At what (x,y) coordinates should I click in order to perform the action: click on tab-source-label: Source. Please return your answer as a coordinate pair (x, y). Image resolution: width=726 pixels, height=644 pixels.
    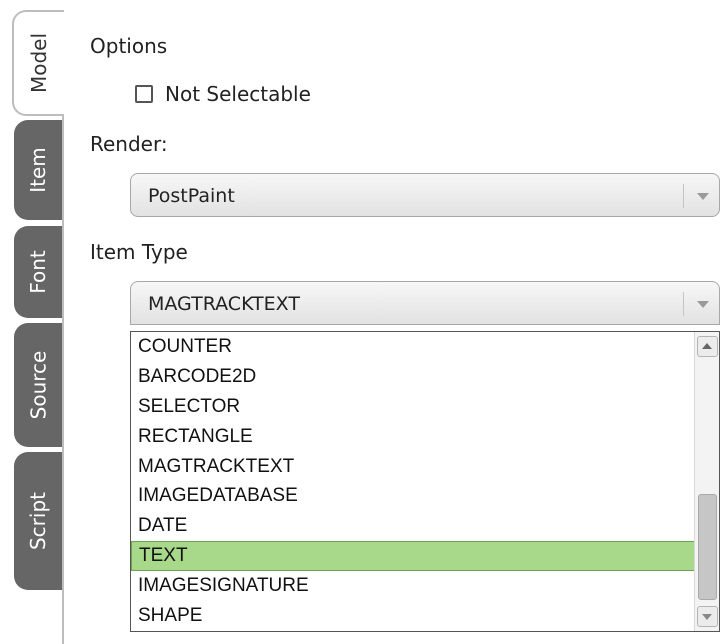
    Looking at the image, I should click on (38, 385).